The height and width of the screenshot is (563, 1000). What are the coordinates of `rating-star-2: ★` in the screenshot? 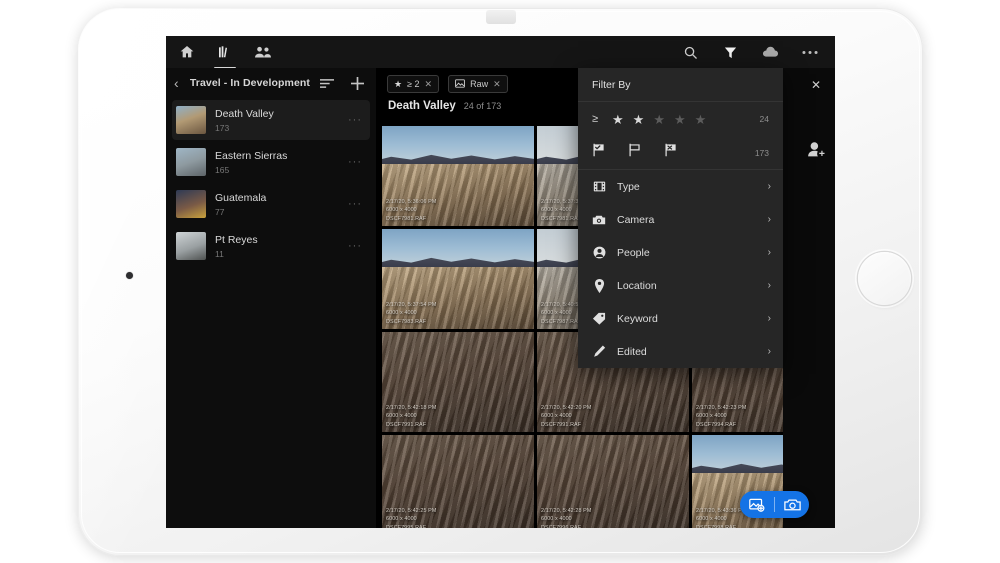 It's located at (639, 119).